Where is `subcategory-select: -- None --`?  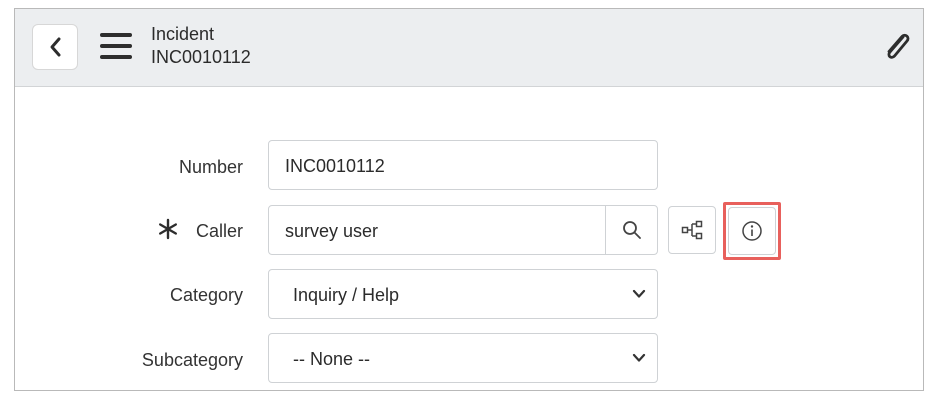 subcategory-select: -- None -- is located at coordinates (463, 358).